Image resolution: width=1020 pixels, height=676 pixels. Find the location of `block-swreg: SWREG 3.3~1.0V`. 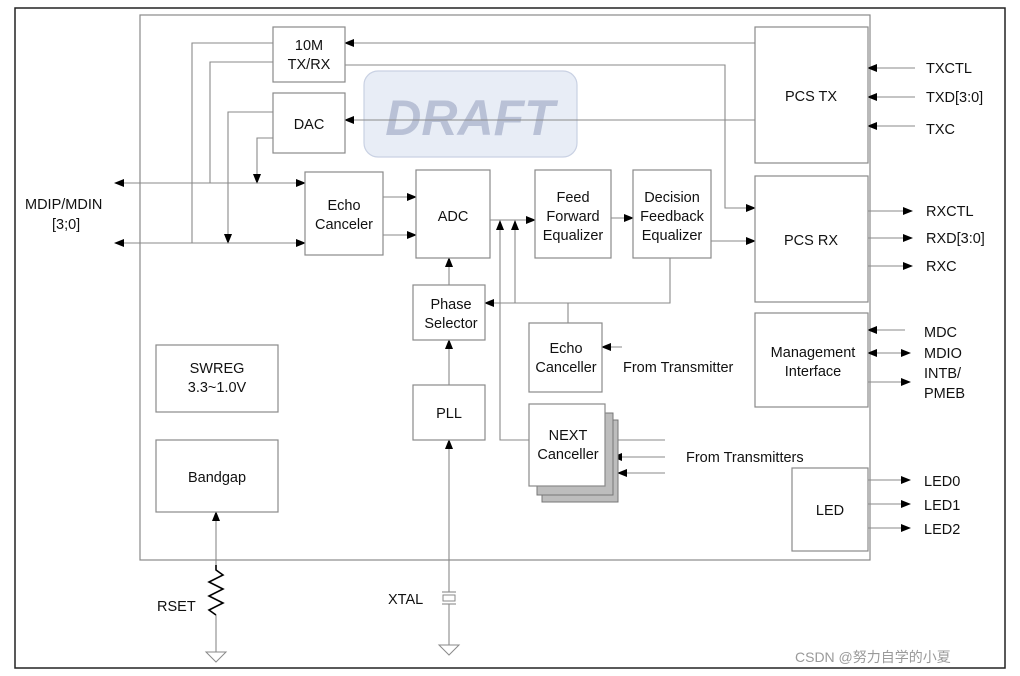

block-swreg: SWREG 3.3~1.0V is located at coordinates (217, 378).